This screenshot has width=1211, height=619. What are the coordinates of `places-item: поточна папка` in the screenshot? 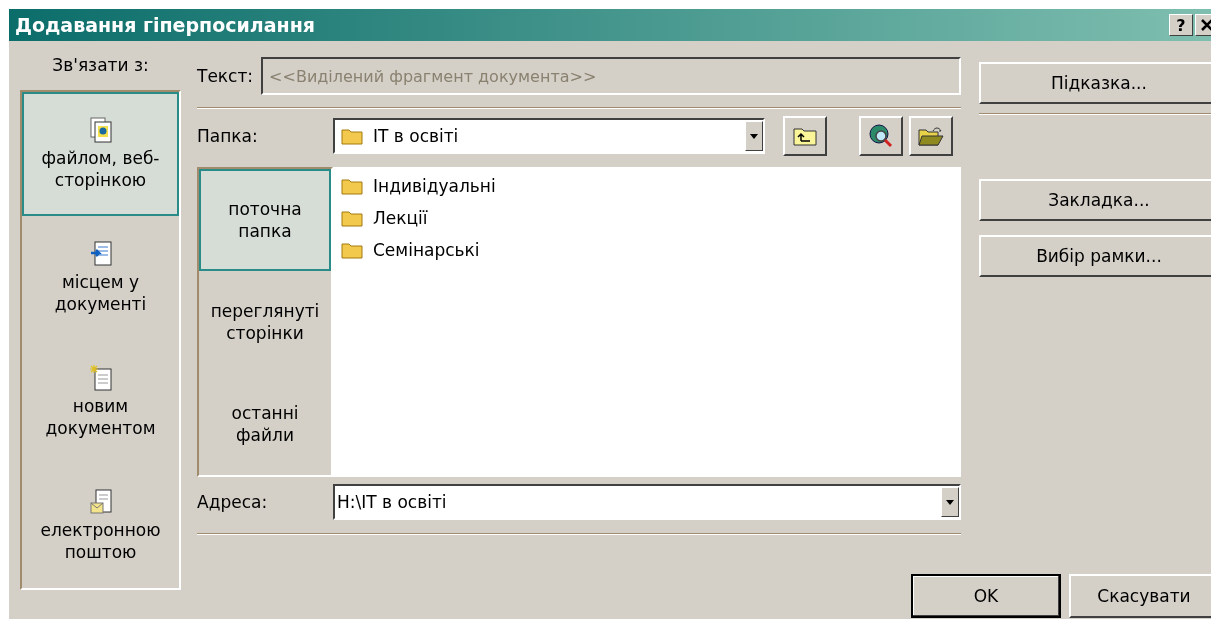 It's located at (265, 220).